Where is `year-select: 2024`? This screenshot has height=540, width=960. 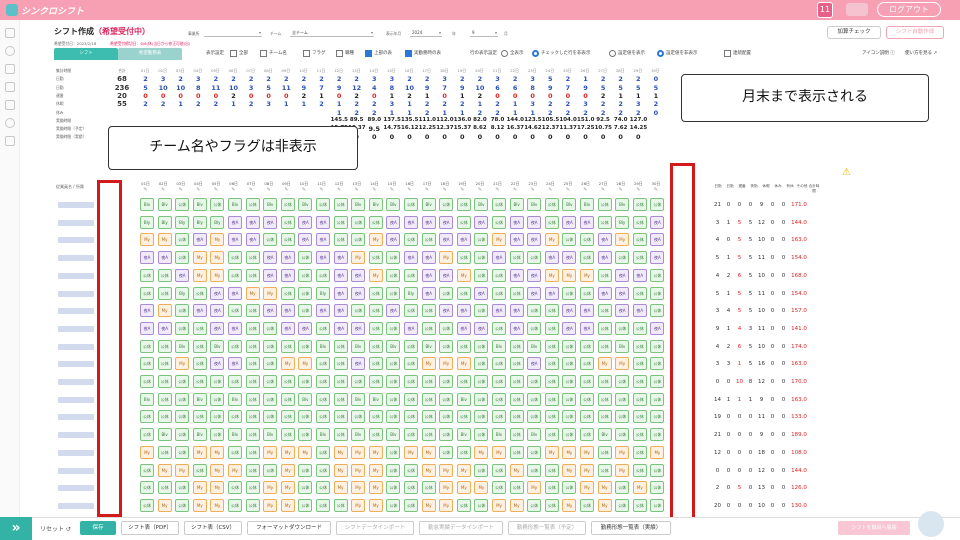 year-select: 2024 is located at coordinates (426, 32).